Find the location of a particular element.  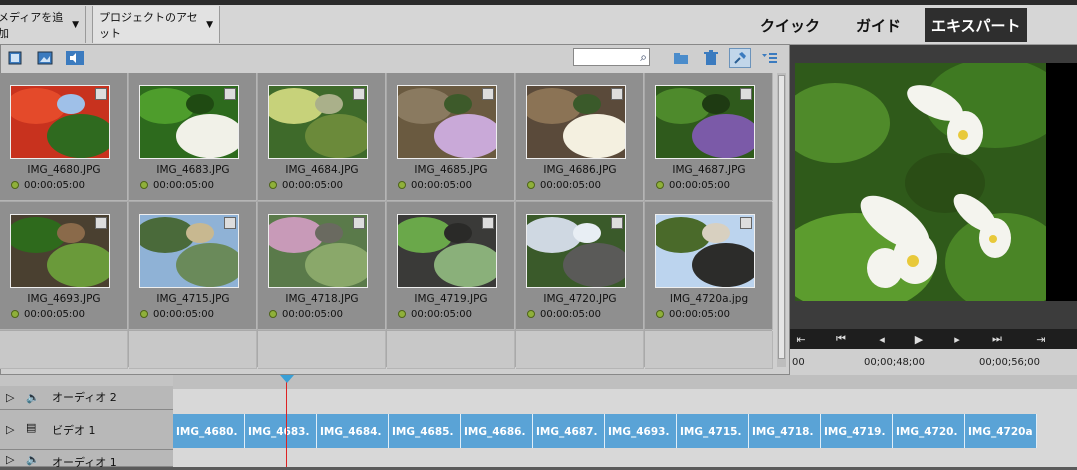

asset-item: IMG_4719.JPG 00:00:05:00 is located at coordinates (451, 266).